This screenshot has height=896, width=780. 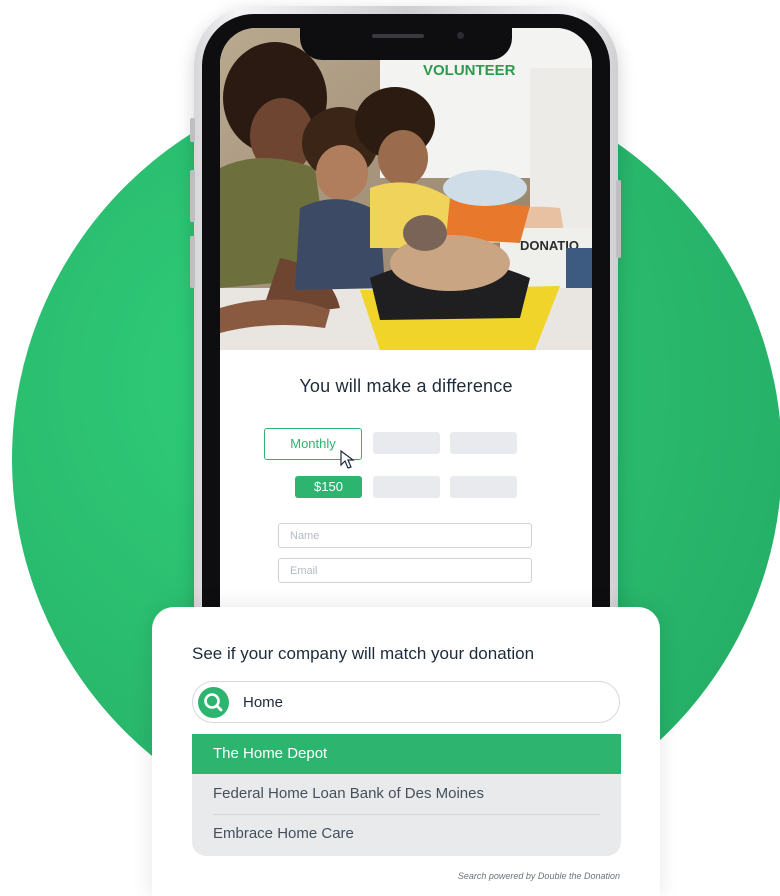 What do you see at coordinates (538, 876) in the screenshot?
I see `powered-by-text: Search powered by Double the Donation` at bounding box center [538, 876].